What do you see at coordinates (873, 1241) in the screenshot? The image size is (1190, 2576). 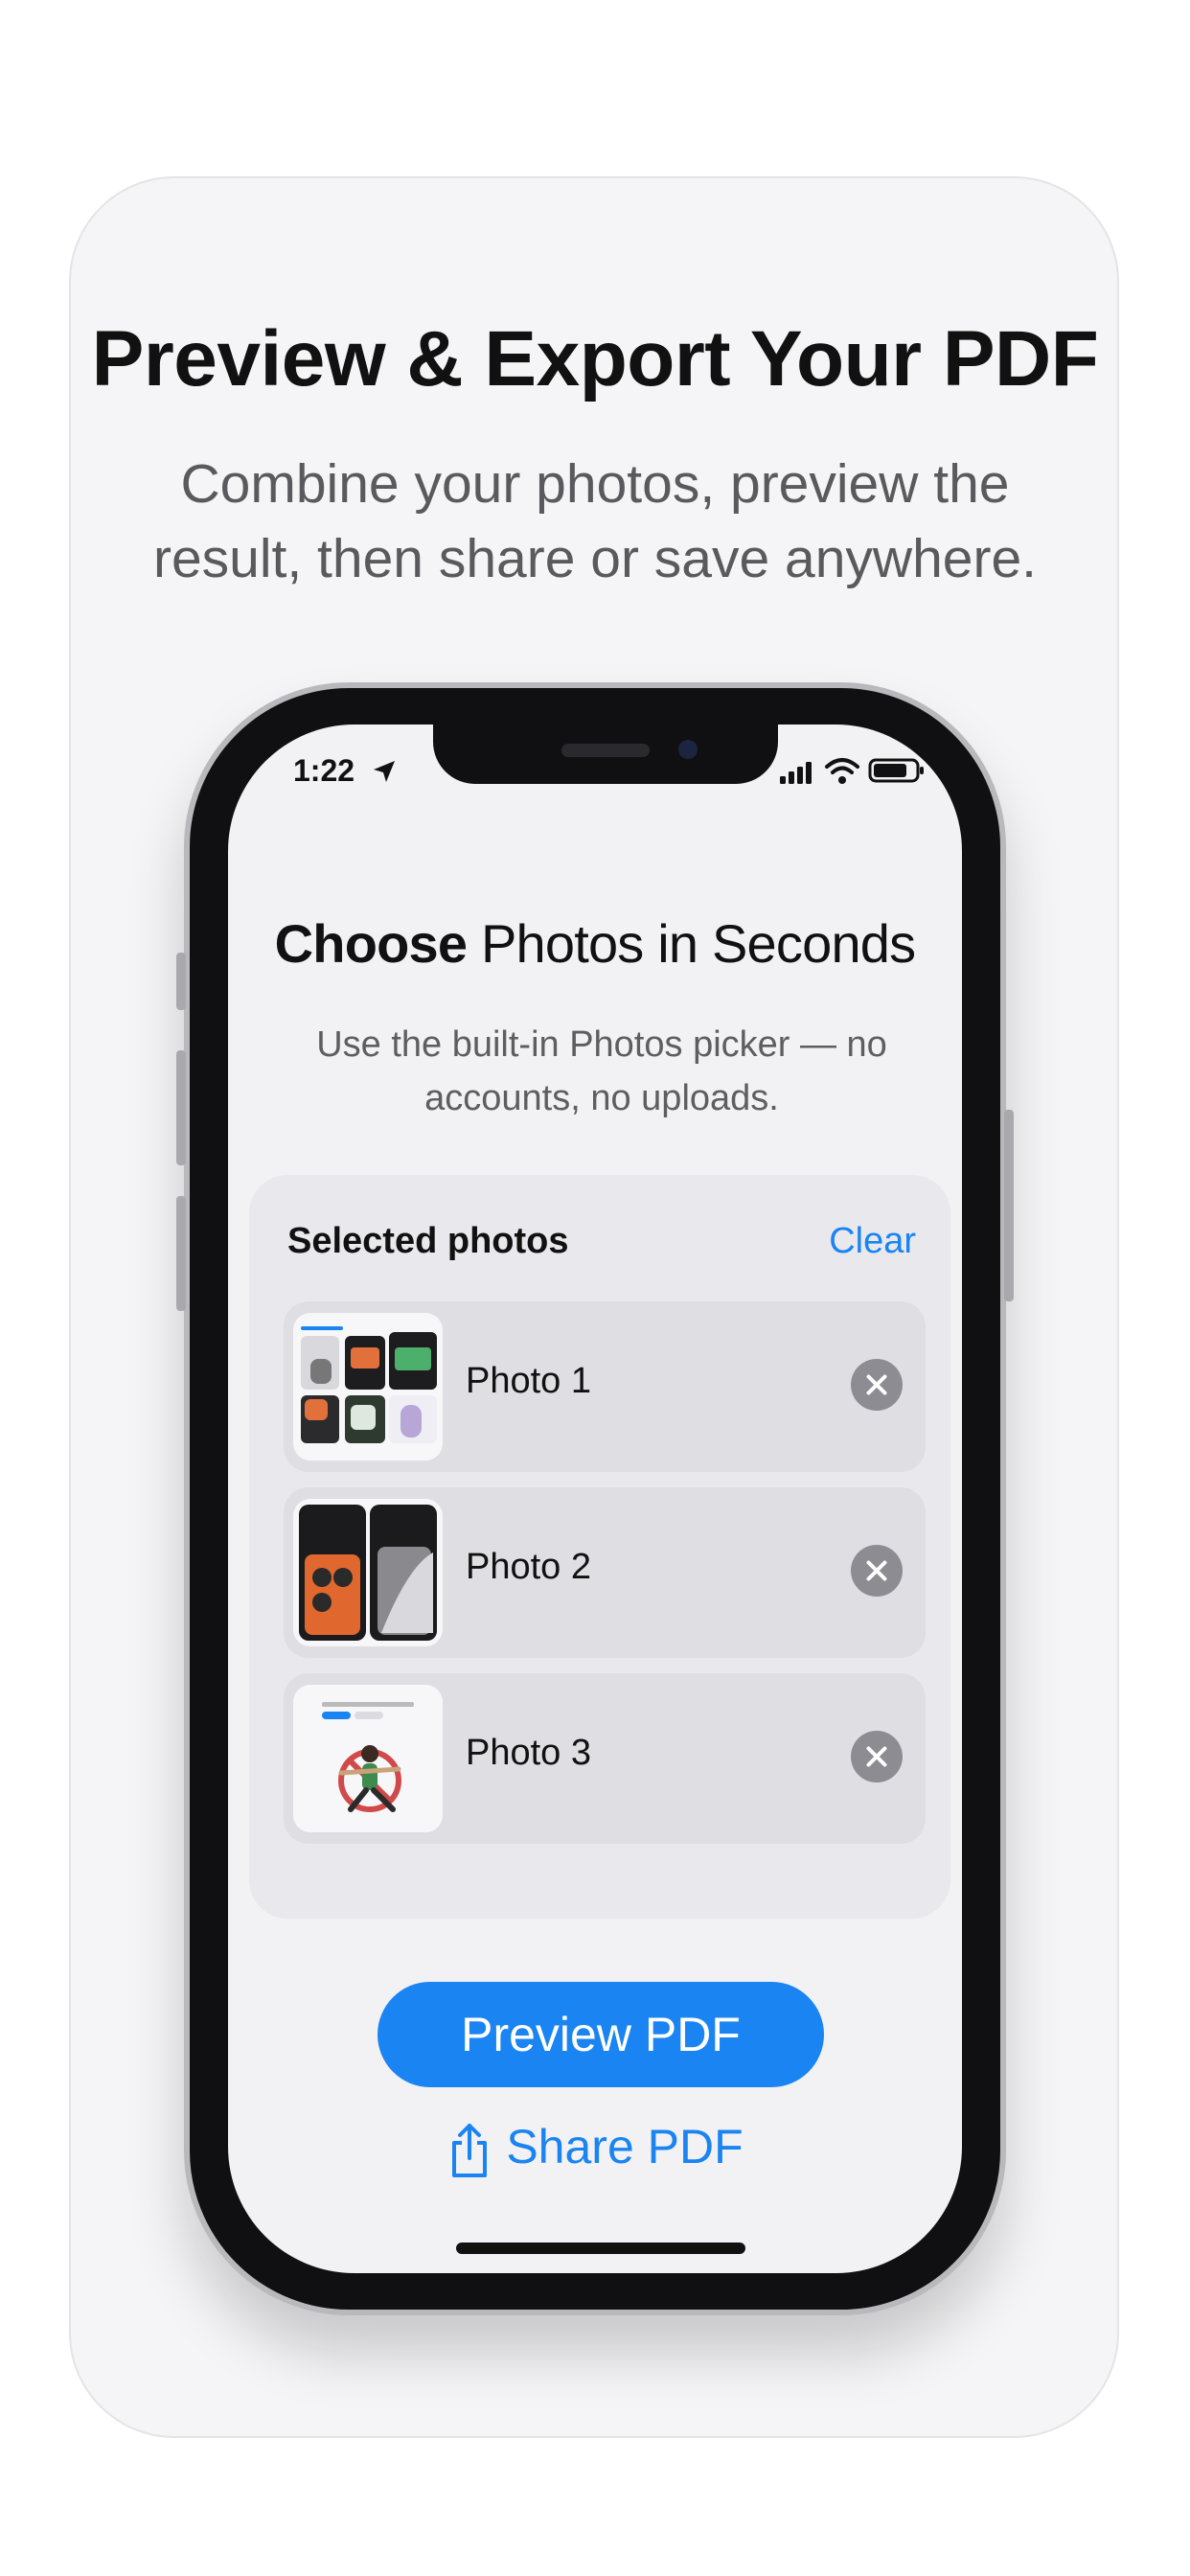 I see `clear-button: Clear` at bounding box center [873, 1241].